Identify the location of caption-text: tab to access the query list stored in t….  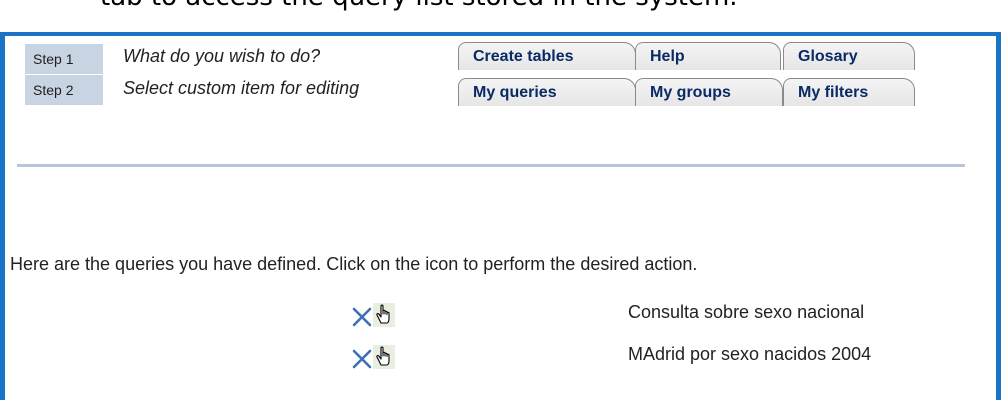
(419, 6).